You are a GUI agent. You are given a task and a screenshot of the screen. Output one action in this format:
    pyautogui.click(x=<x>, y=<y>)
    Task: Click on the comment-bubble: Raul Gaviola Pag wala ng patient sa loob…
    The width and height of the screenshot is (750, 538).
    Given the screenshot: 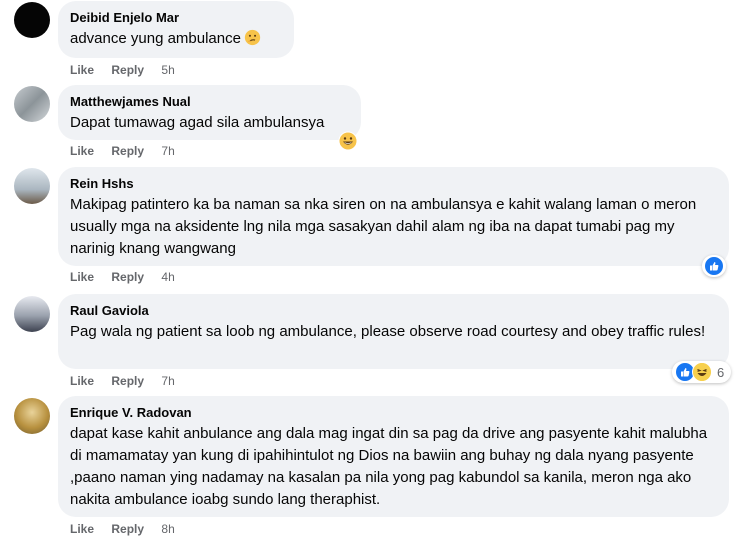 What is the action you would take?
    pyautogui.click(x=393, y=331)
    